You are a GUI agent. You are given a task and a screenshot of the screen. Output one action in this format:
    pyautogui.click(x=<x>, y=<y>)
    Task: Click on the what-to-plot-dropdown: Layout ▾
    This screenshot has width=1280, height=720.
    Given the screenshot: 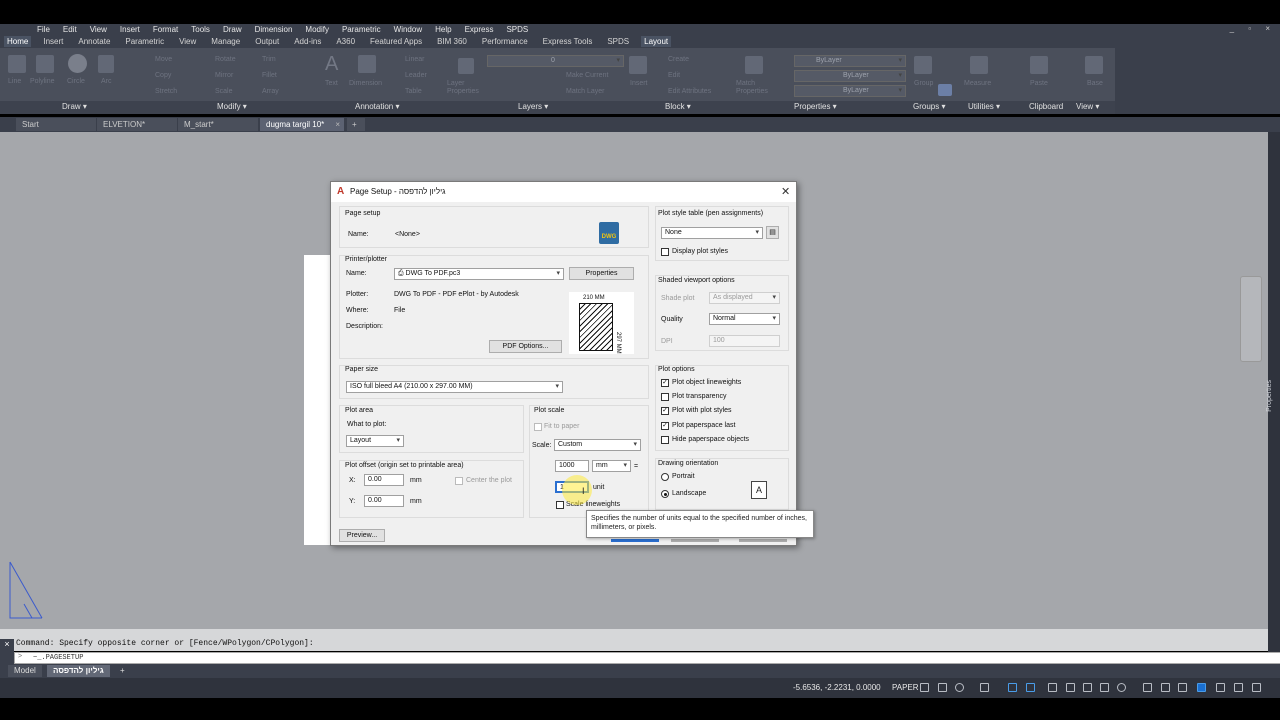 What is the action you would take?
    pyautogui.click(x=375, y=441)
    